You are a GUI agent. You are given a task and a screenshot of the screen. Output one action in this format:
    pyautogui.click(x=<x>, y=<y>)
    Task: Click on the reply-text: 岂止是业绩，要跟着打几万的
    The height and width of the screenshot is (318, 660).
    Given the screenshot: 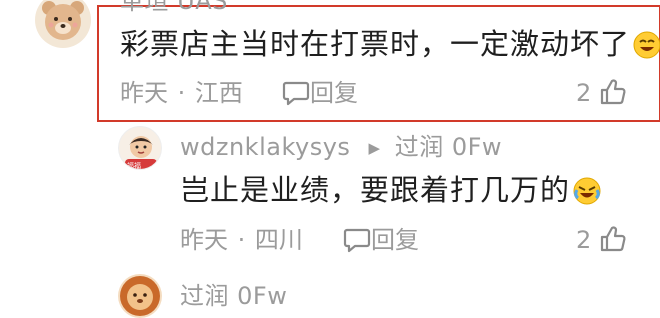 What is the action you would take?
    pyautogui.click(x=391, y=193)
    